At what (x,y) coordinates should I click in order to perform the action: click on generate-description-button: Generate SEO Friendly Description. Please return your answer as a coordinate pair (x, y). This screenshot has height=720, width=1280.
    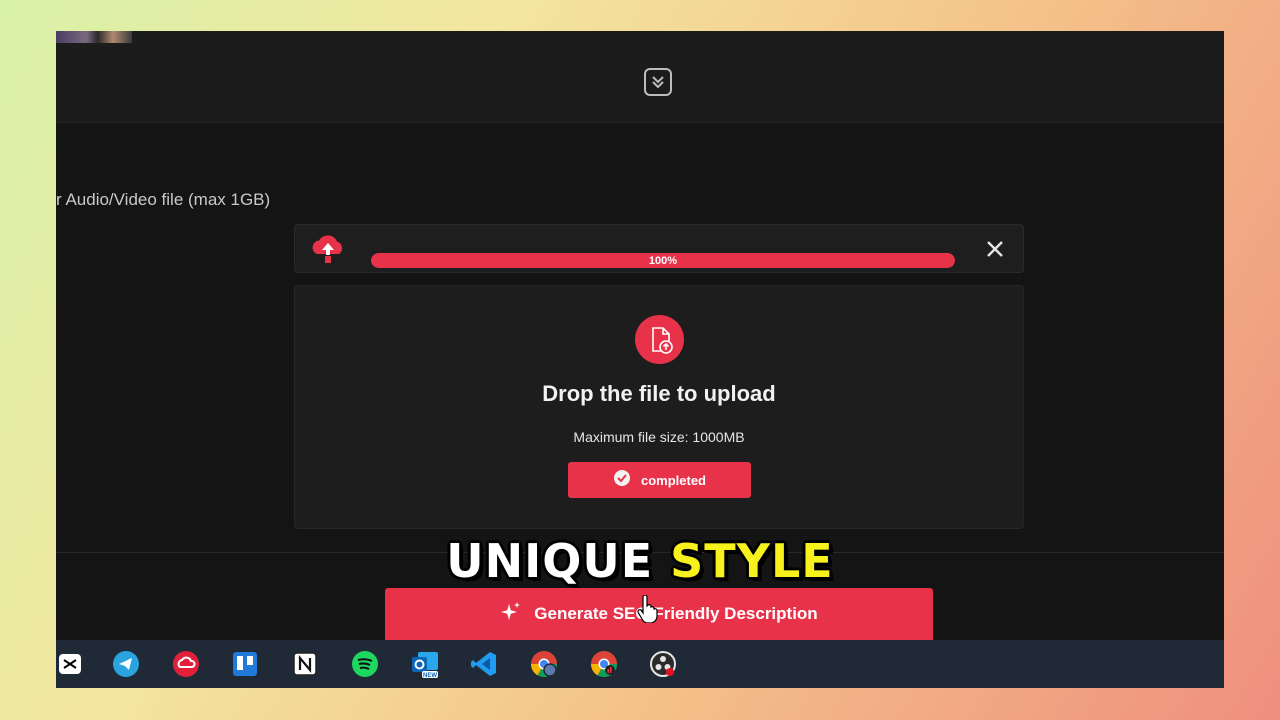
    Looking at the image, I should click on (659, 614).